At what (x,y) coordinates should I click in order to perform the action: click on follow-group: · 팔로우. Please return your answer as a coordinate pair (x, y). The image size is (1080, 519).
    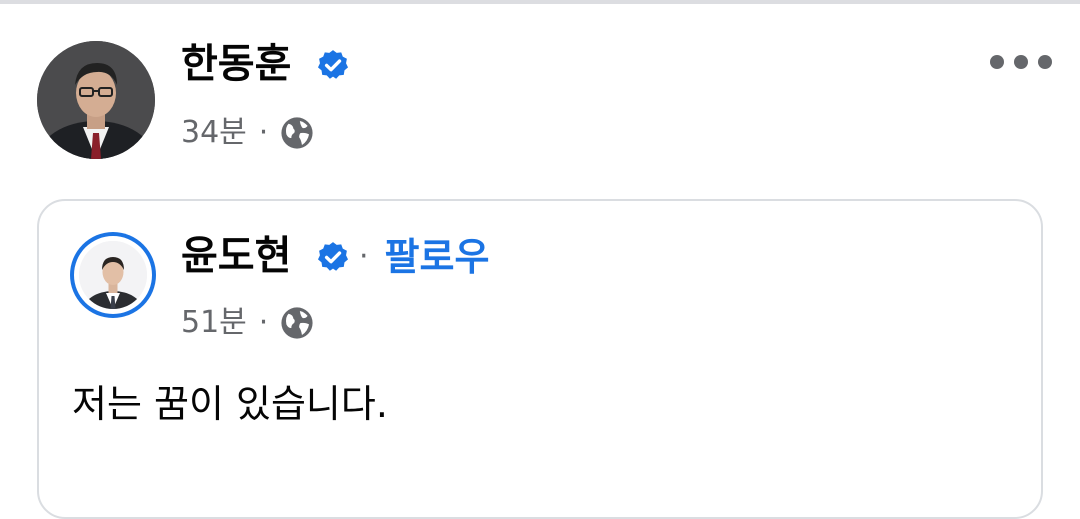
    Looking at the image, I should click on (424, 257).